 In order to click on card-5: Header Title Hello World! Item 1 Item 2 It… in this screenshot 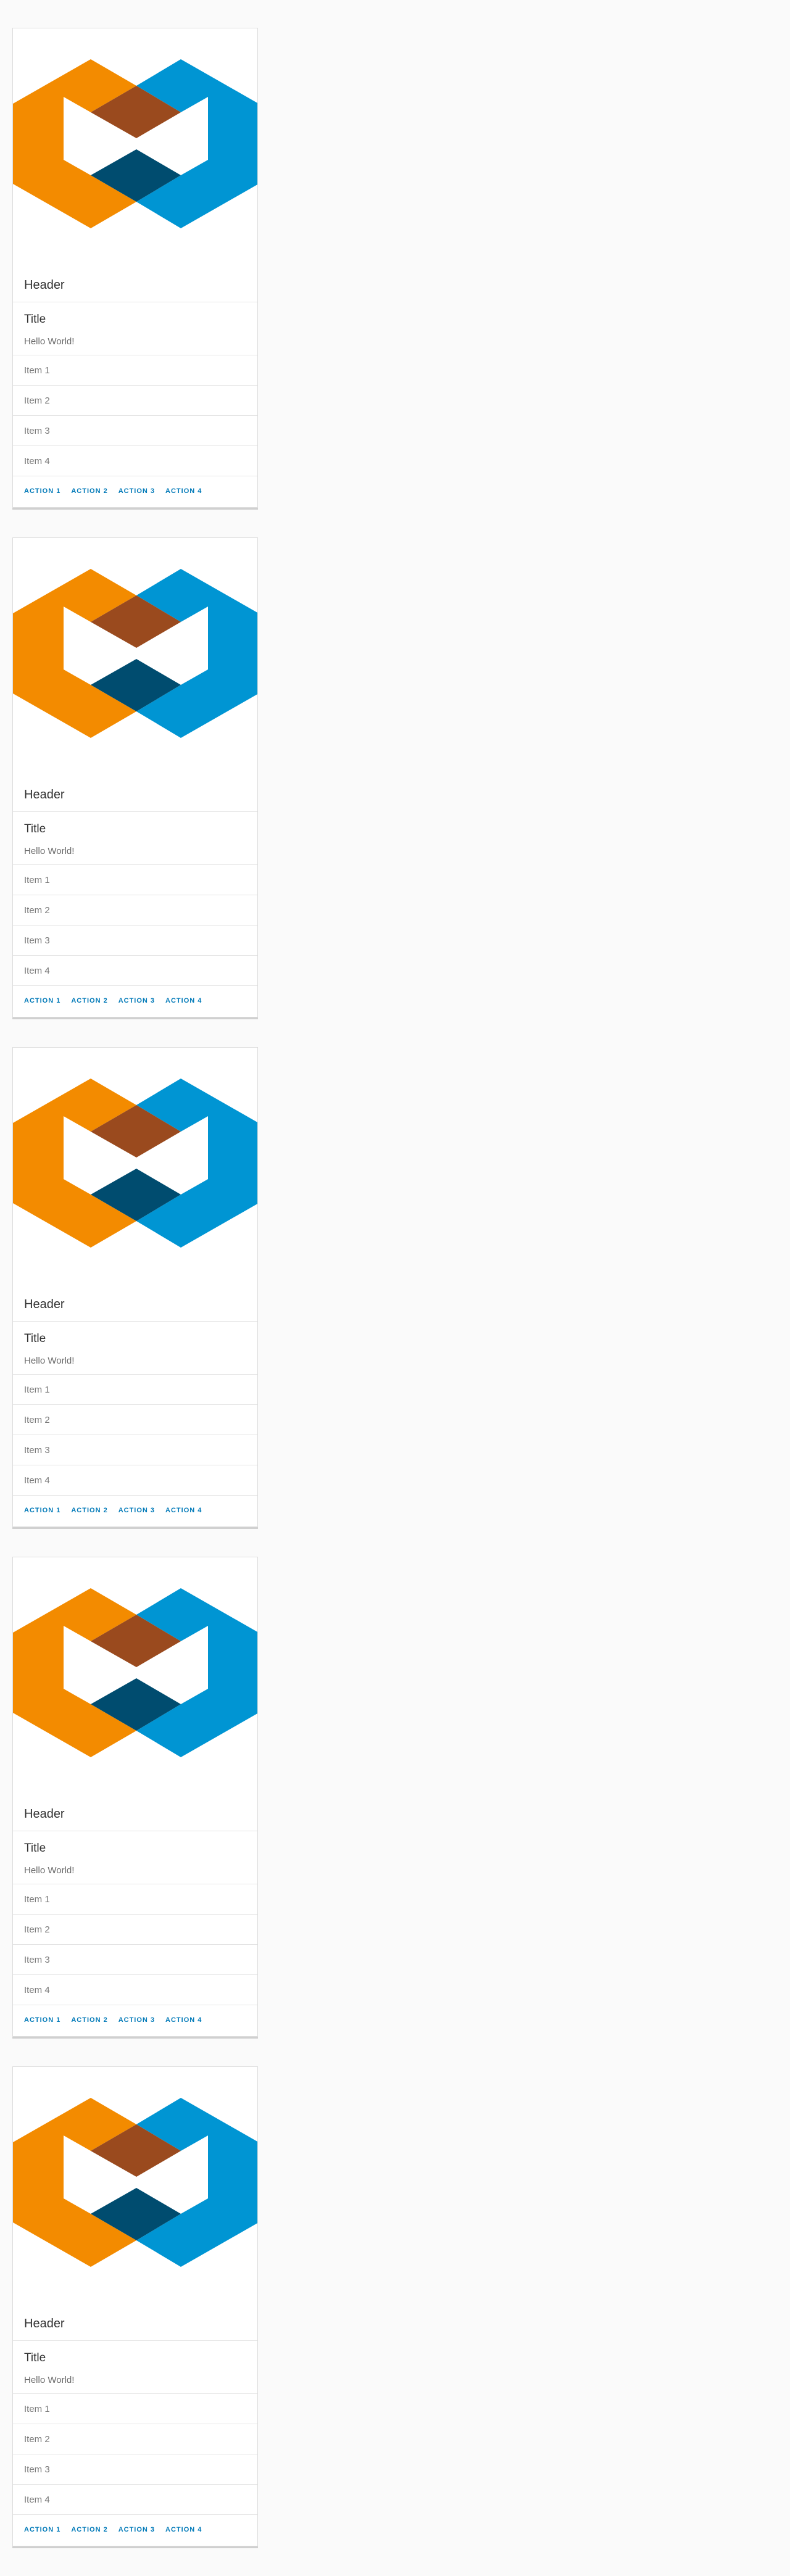, I will do `click(135, 2306)`.